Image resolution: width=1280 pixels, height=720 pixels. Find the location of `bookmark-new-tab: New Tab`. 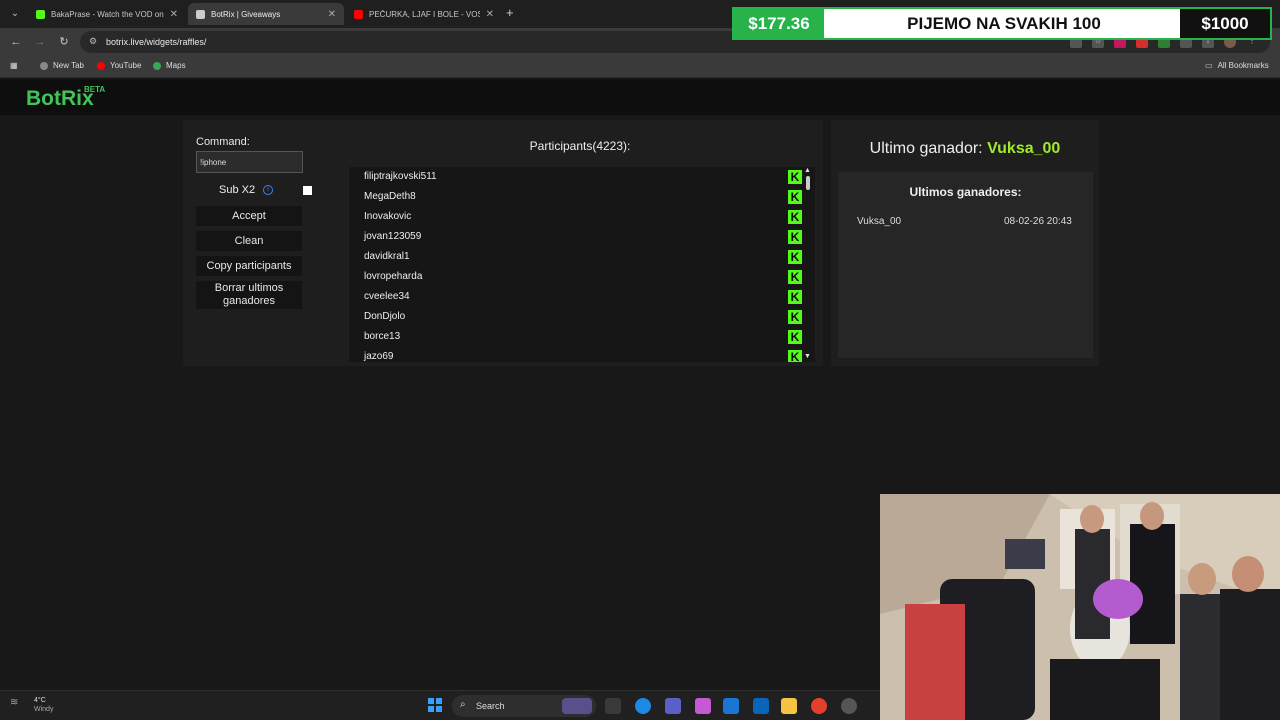

bookmark-new-tab: New Tab is located at coordinates (62, 65).